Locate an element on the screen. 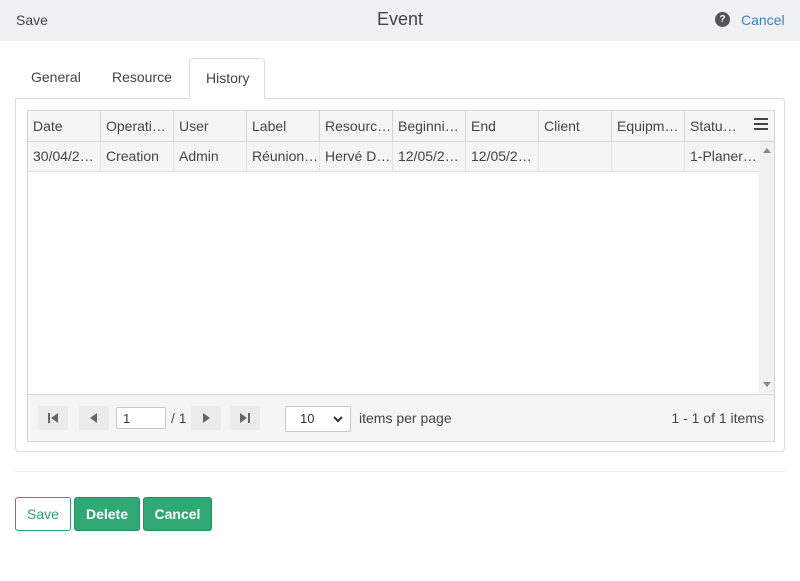 The image size is (800, 581). chevron-down-icon is located at coordinates (338, 419).